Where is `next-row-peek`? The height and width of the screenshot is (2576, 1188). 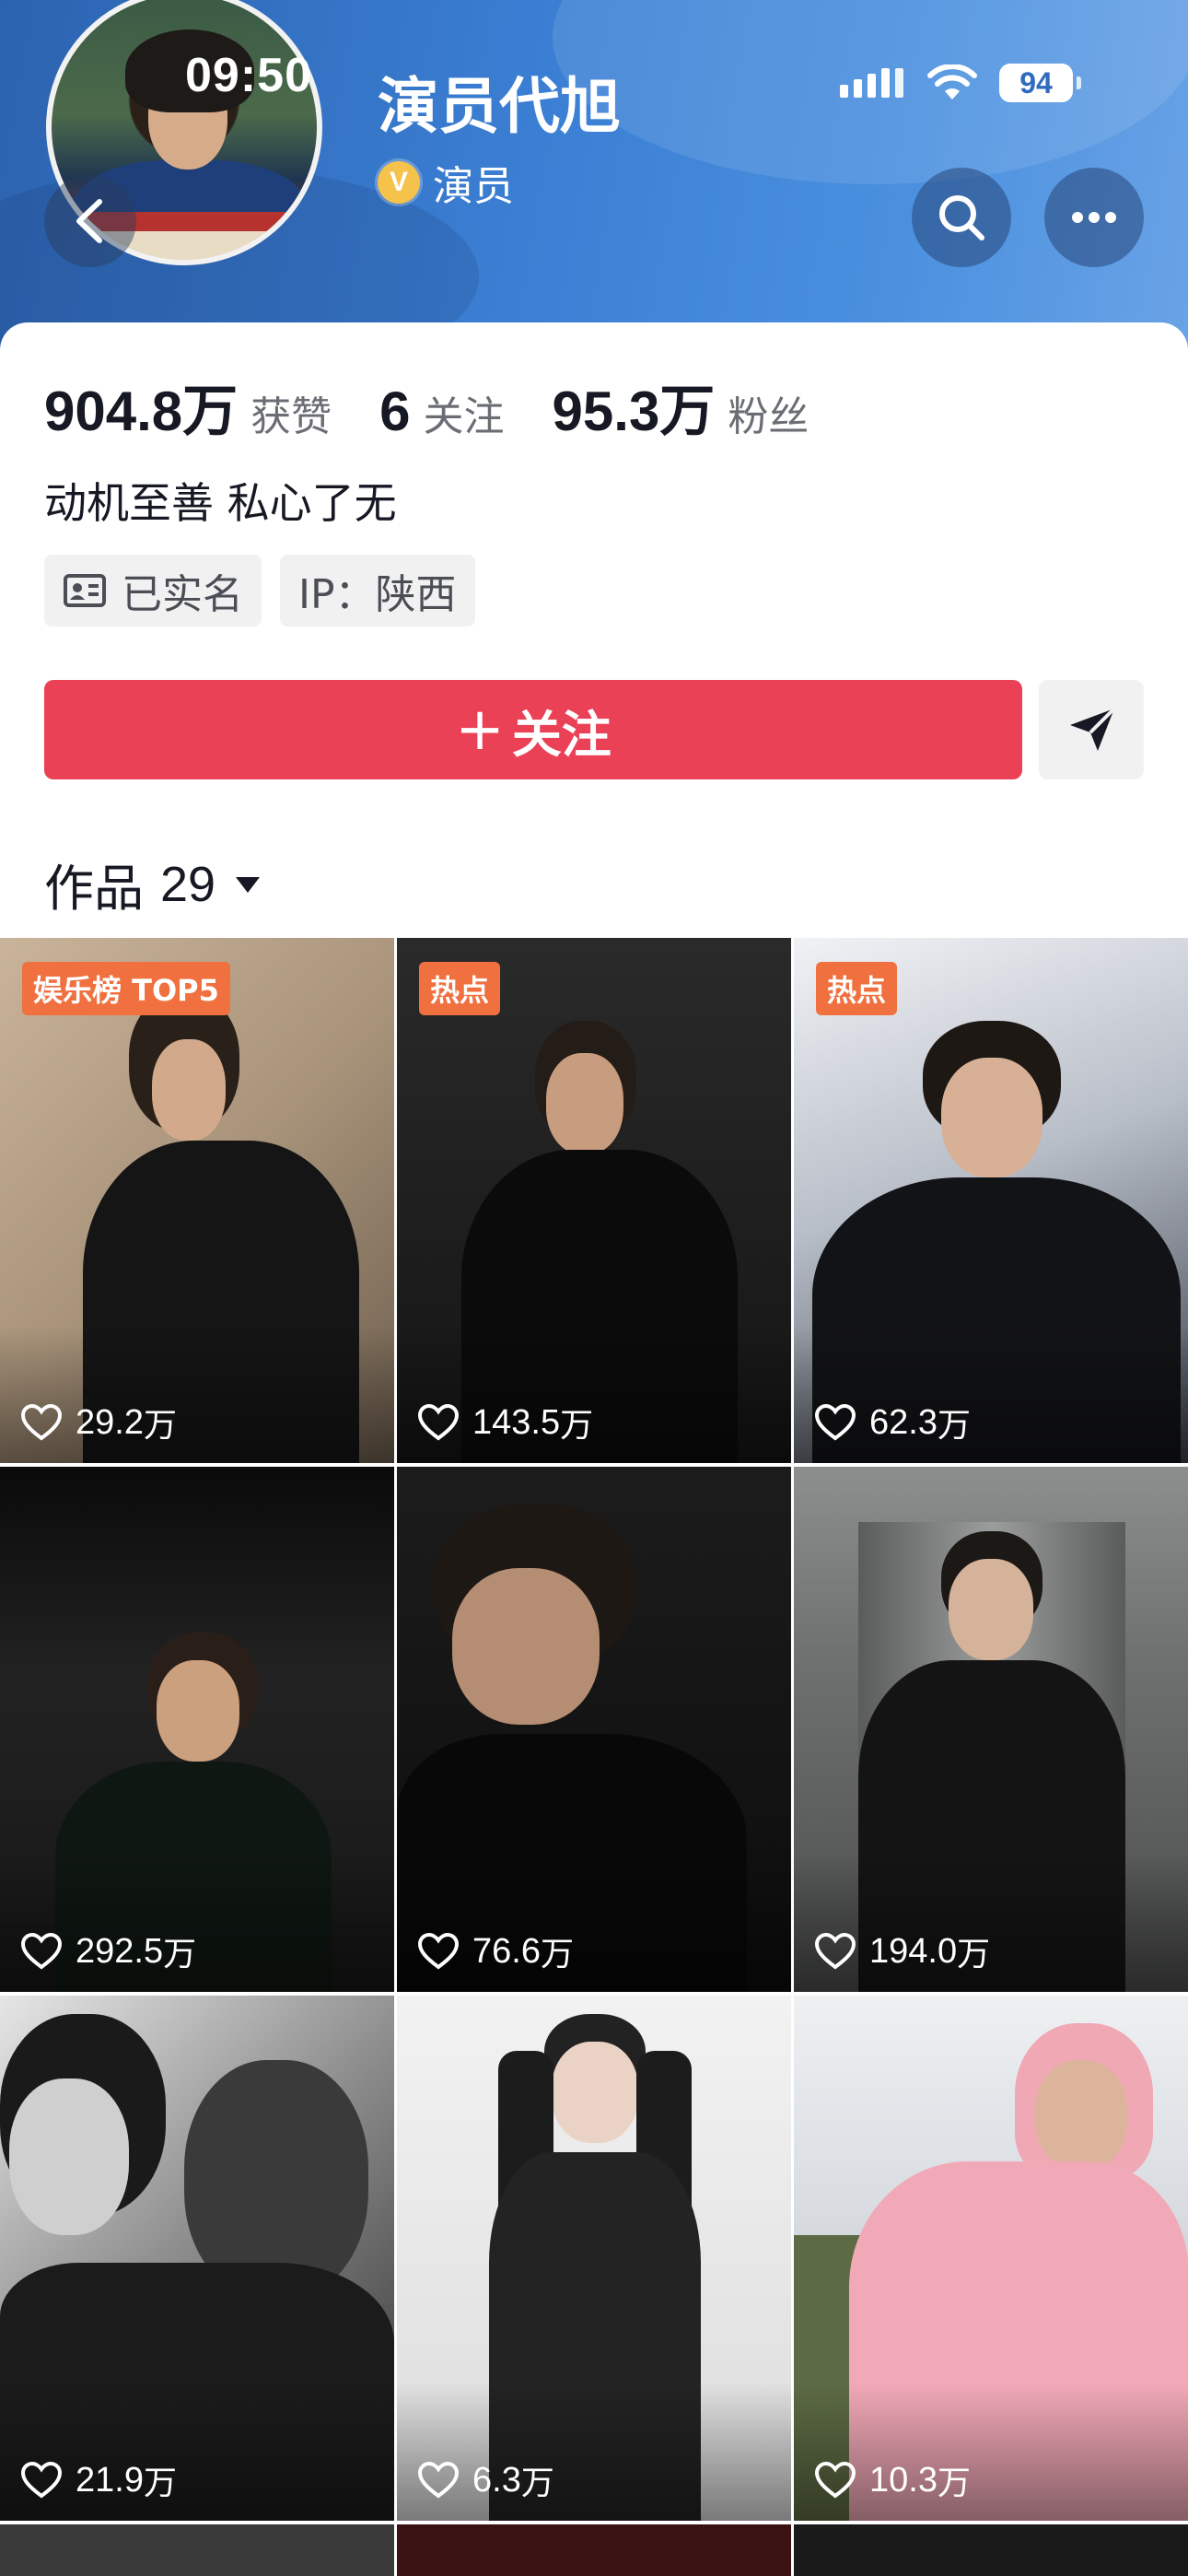 next-row-peek is located at coordinates (594, 2550).